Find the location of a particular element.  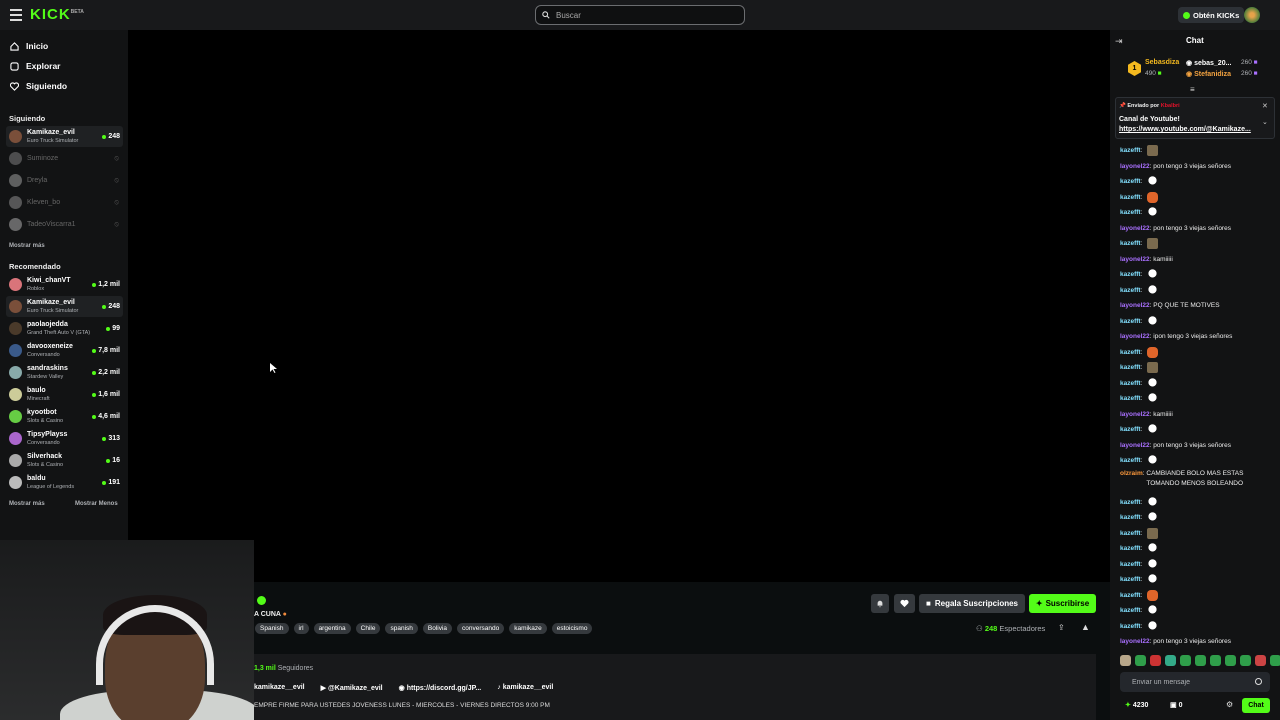

menu-icon is located at coordinates (16, 15).